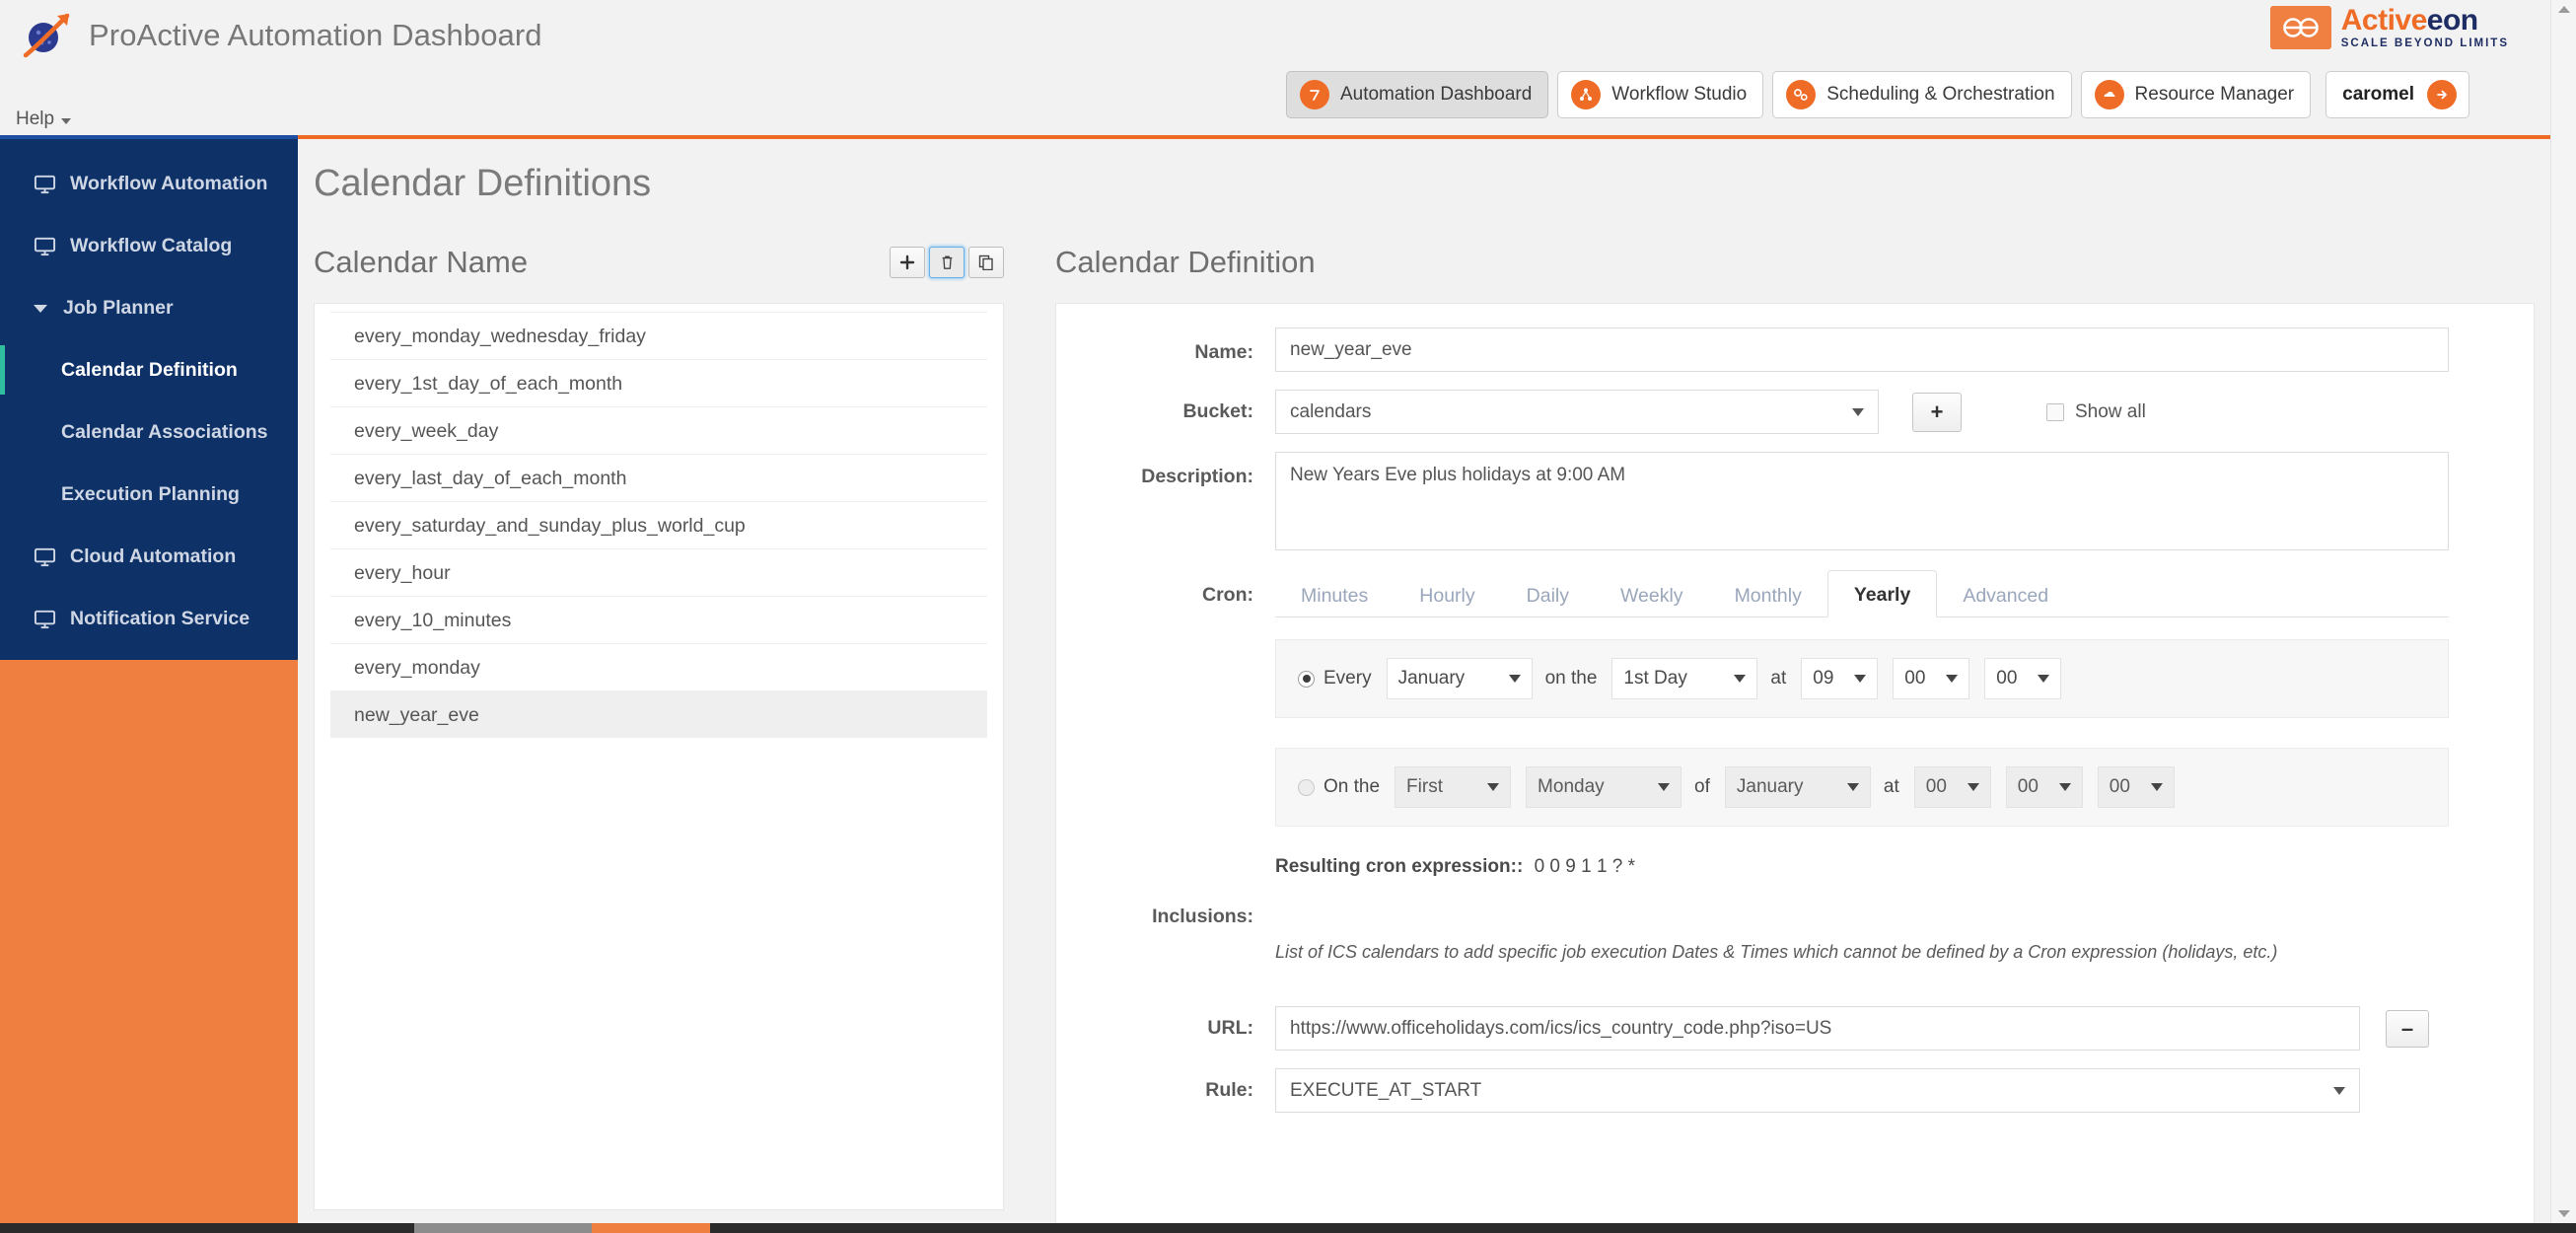  Describe the element at coordinates (1891, 786) in the screenshot. I see `cron-onthe-at-label: at` at that location.